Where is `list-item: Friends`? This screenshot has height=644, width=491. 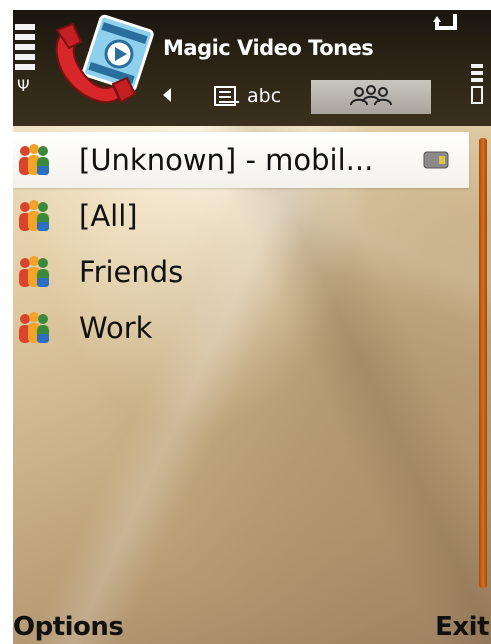 list-item: Friends is located at coordinates (241, 272).